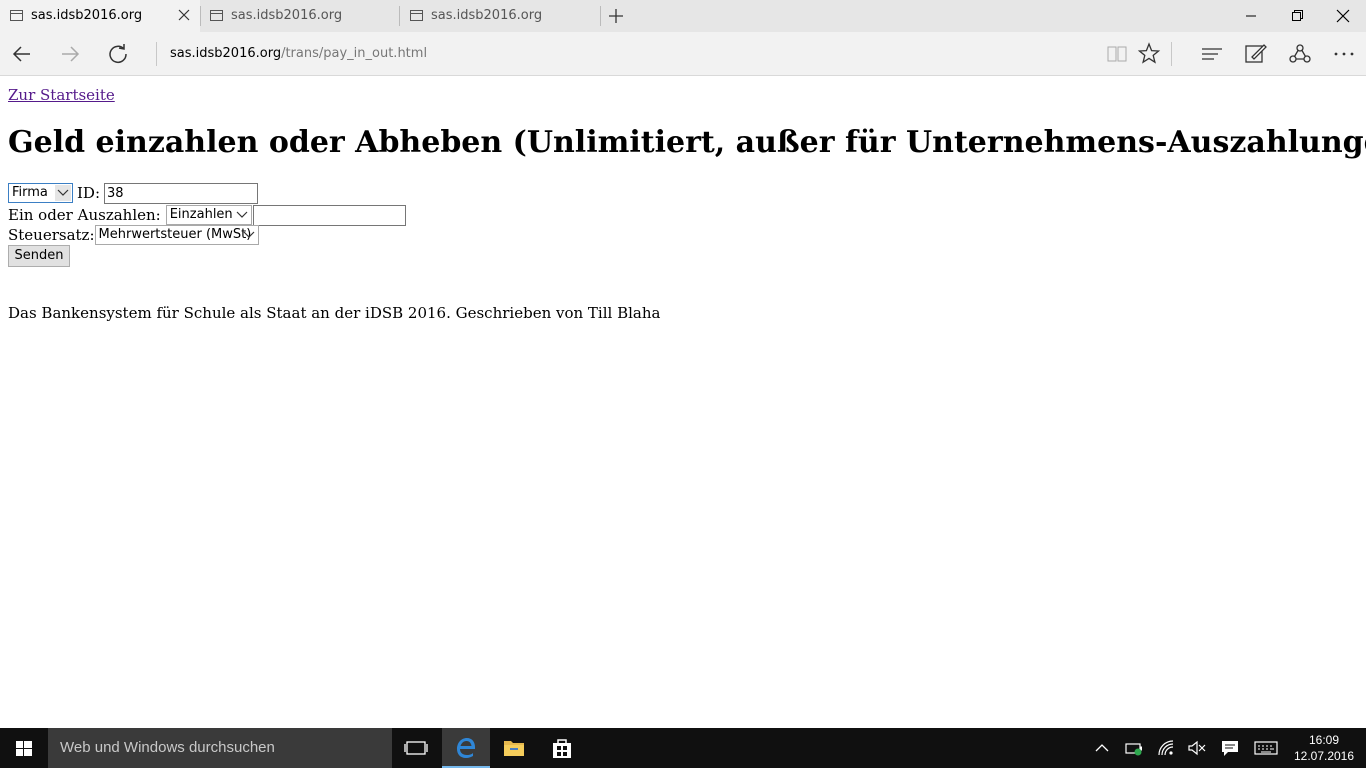 The width and height of the screenshot is (1366, 768). Describe the element at coordinates (51, 235) in the screenshot. I see `tax-label: Steuersatz:` at that location.